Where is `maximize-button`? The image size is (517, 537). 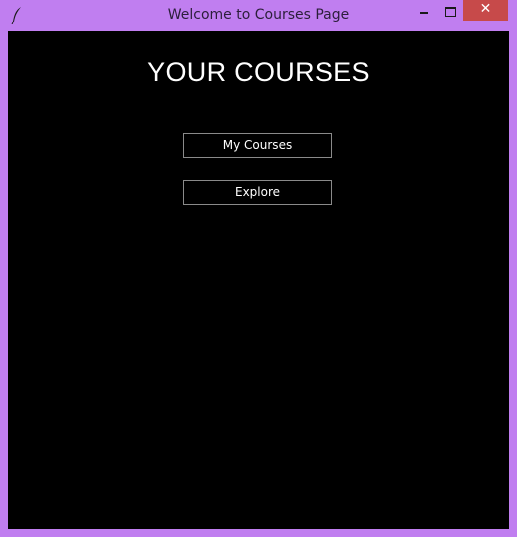
maximize-button is located at coordinates (450, 11).